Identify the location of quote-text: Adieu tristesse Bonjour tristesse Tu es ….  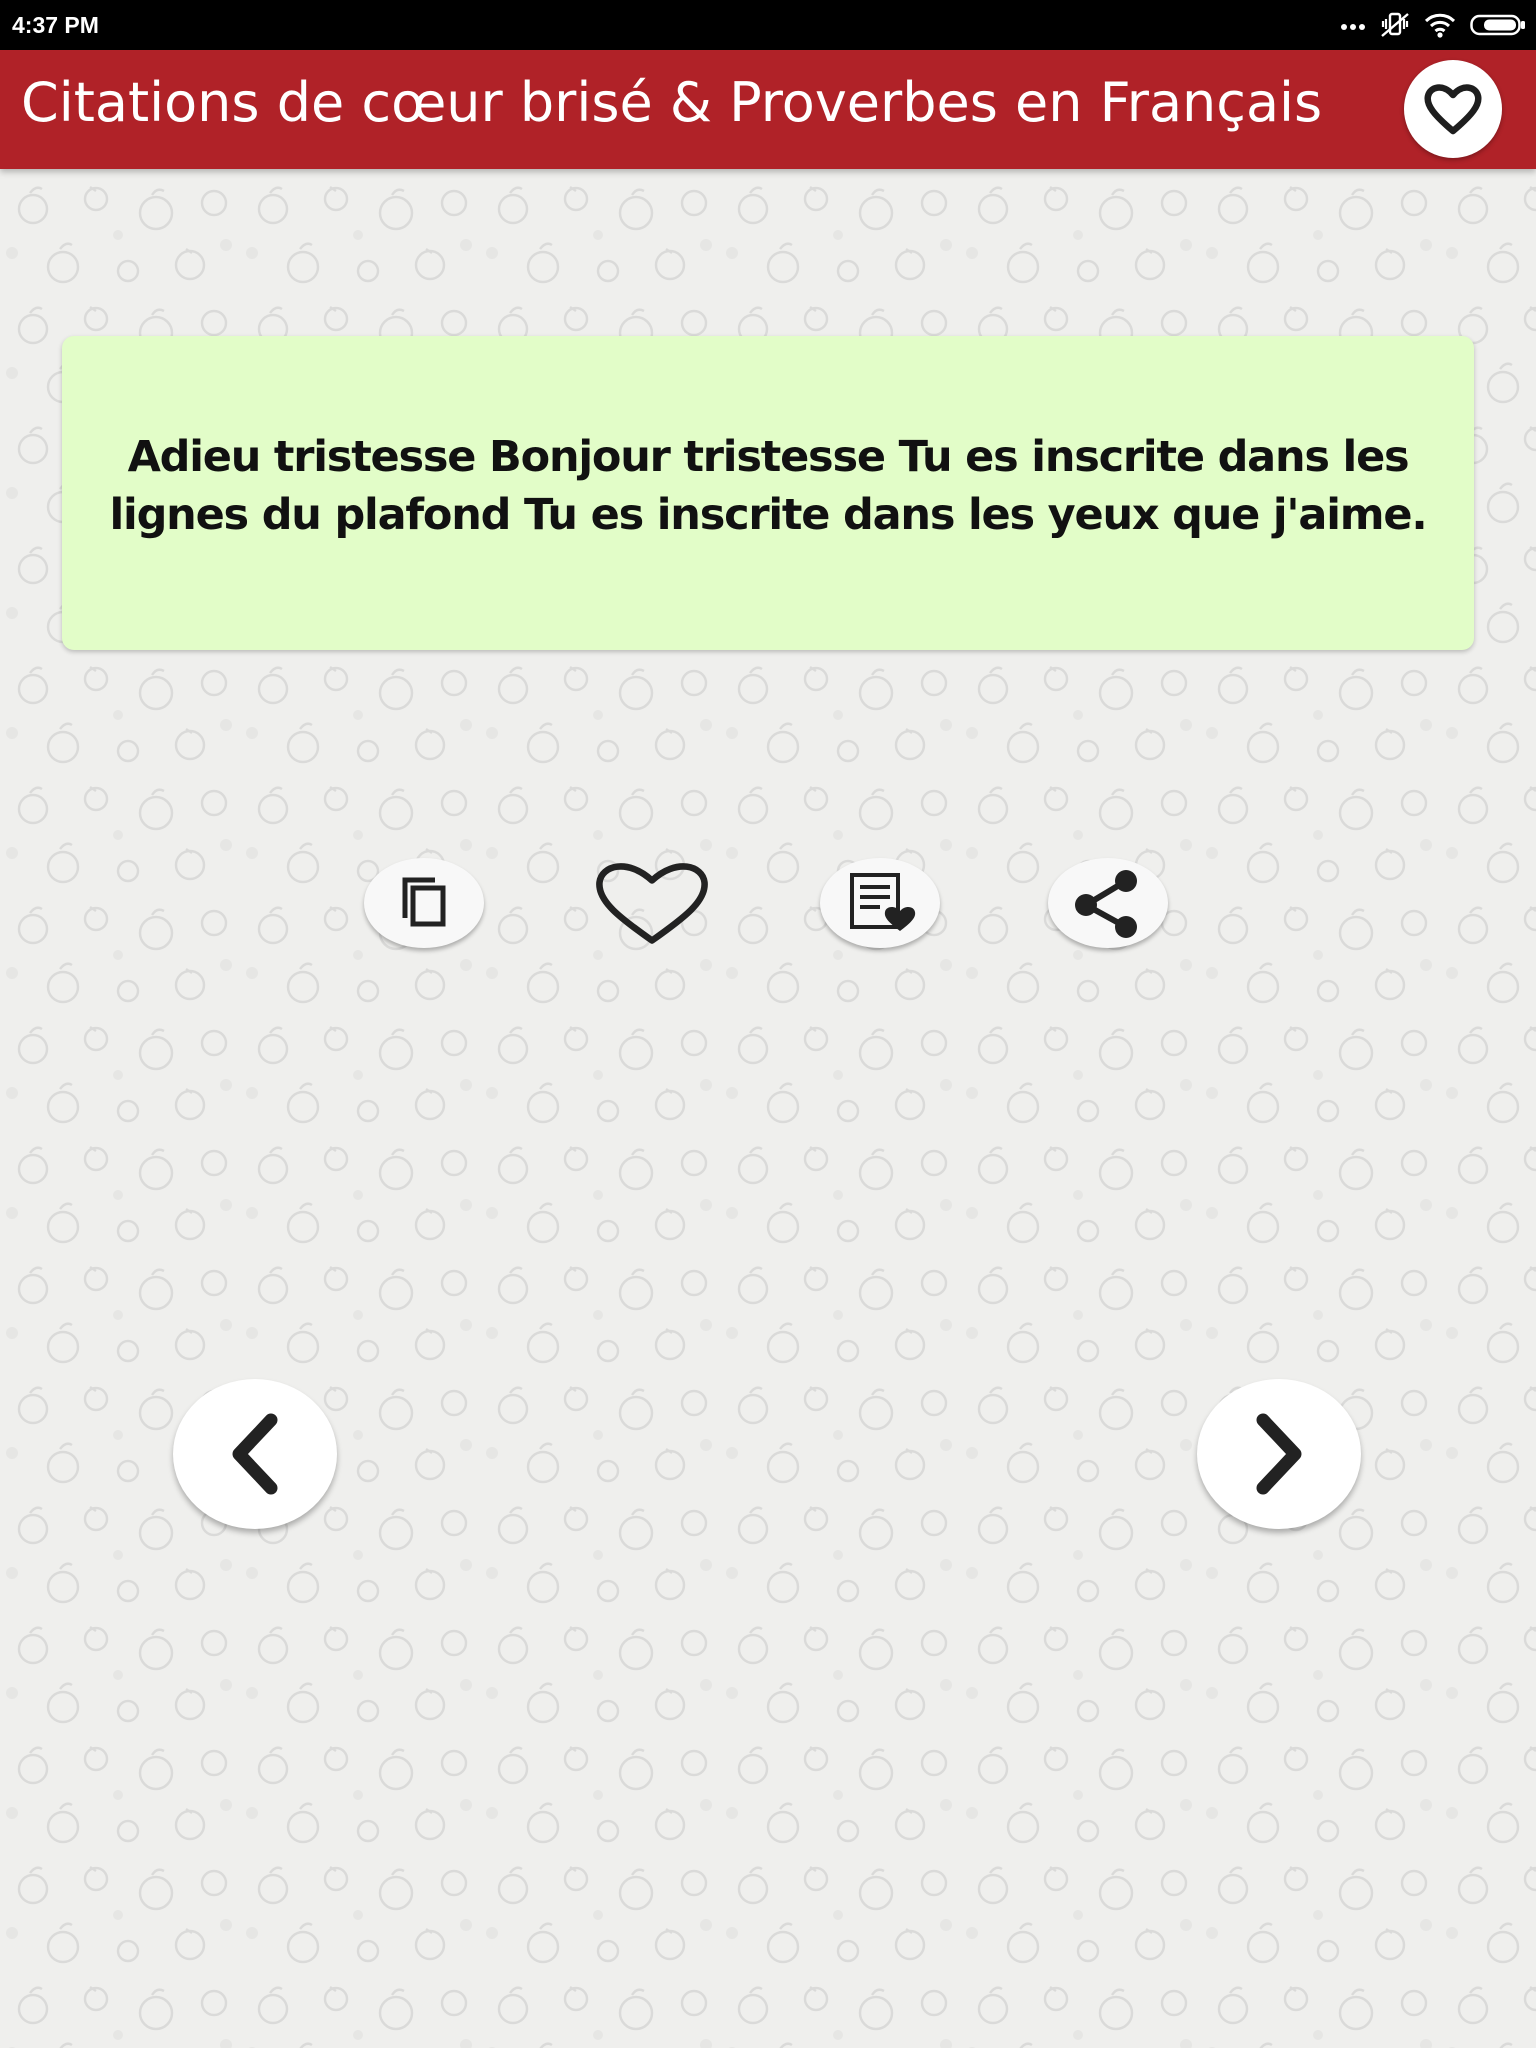
(768, 486).